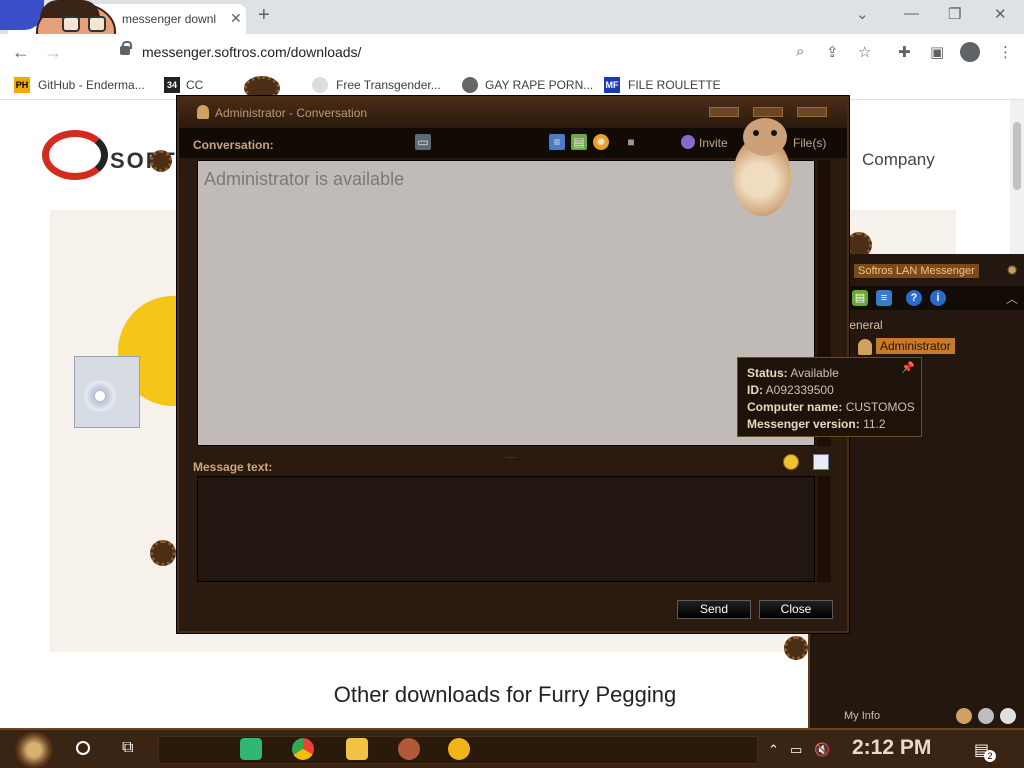 Image resolution: width=1024 pixels, height=768 pixels. Describe the element at coordinates (264, 15) in the screenshot. I see `new-tab-icon: +` at that location.